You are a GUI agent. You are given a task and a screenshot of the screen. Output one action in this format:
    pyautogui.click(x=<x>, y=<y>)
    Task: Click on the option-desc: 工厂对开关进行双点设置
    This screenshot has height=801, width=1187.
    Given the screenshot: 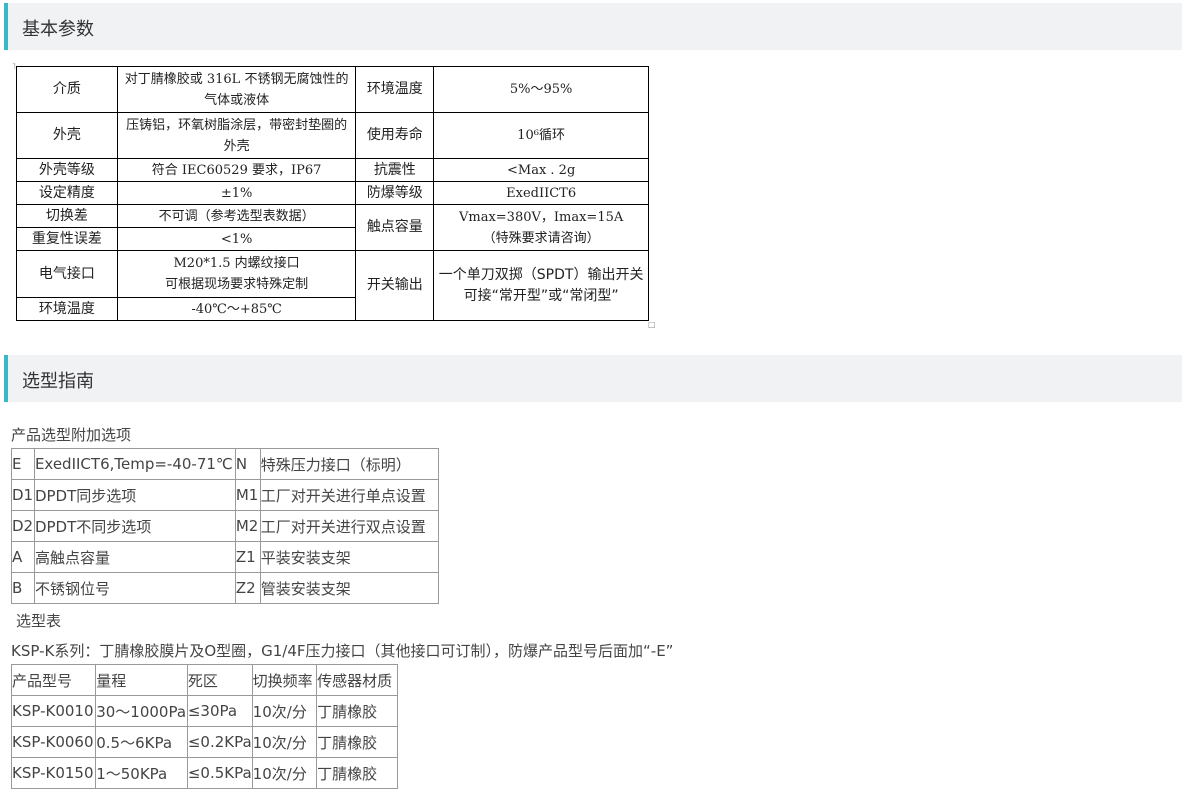 What is the action you would take?
    pyautogui.click(x=349, y=526)
    